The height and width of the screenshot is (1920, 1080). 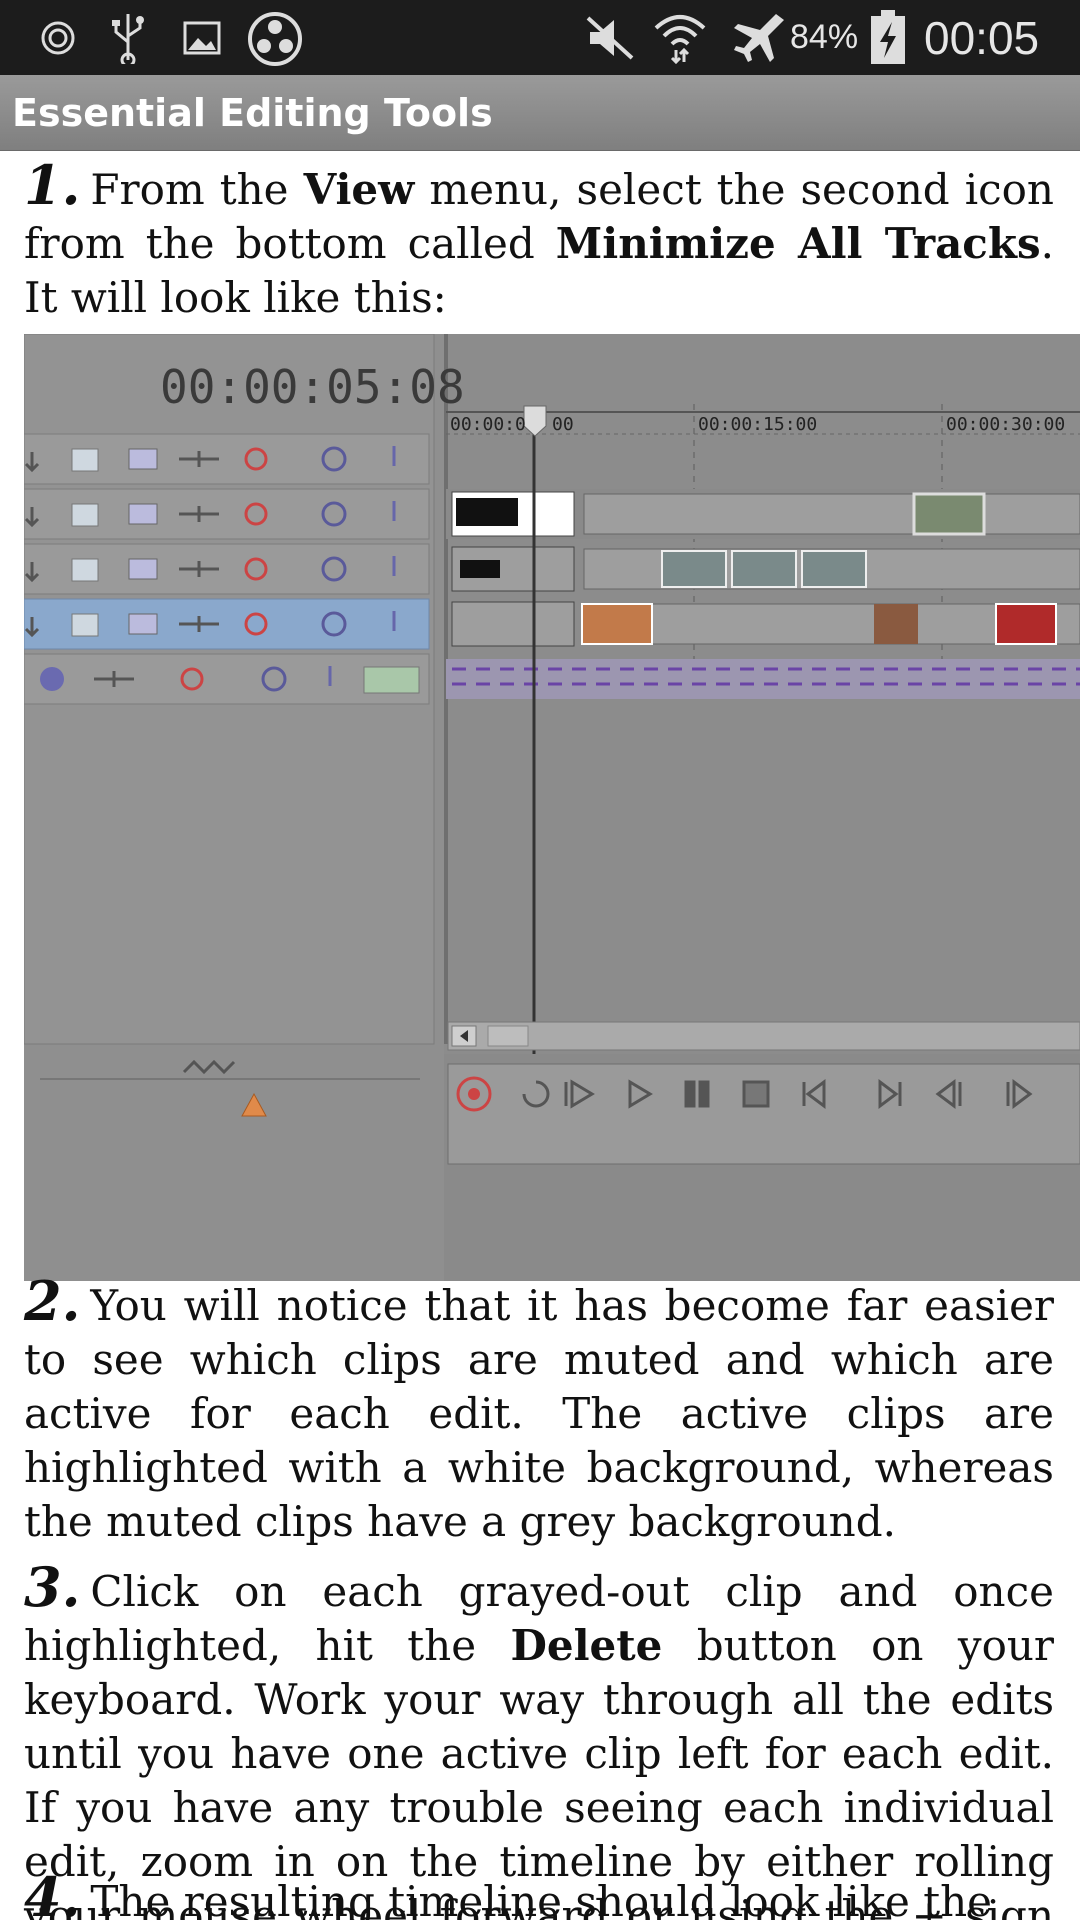 I want to click on step-2-number: 2., so click(x=52, y=1301).